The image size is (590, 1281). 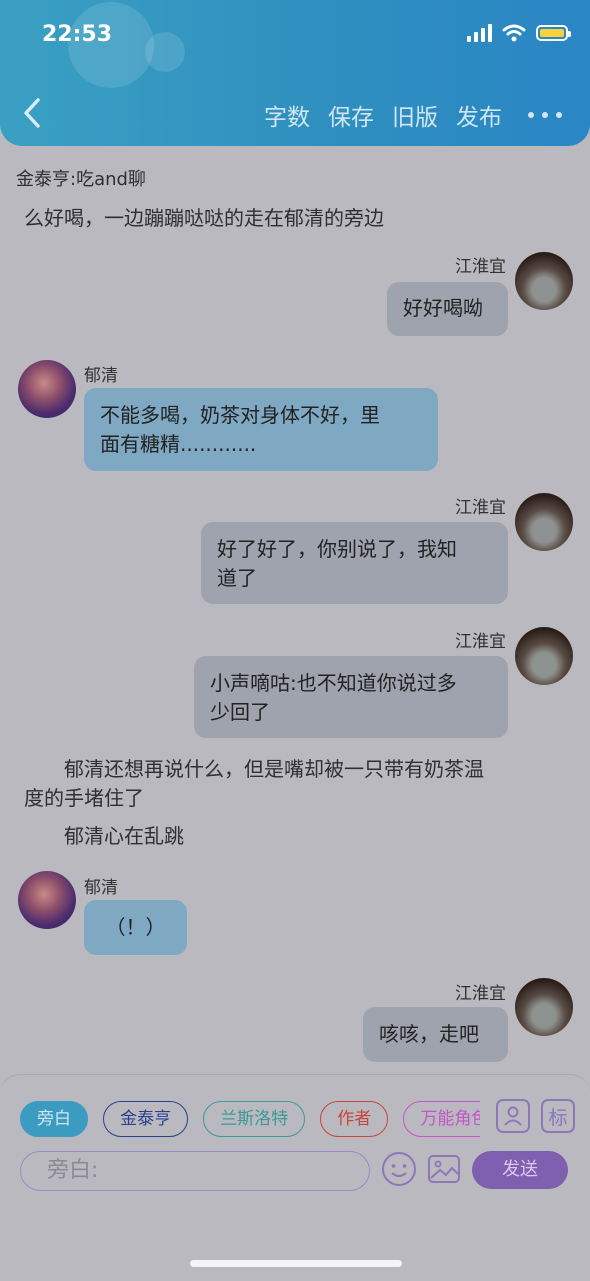 What do you see at coordinates (240, 712) in the screenshot?
I see `message-text: 少回了` at bounding box center [240, 712].